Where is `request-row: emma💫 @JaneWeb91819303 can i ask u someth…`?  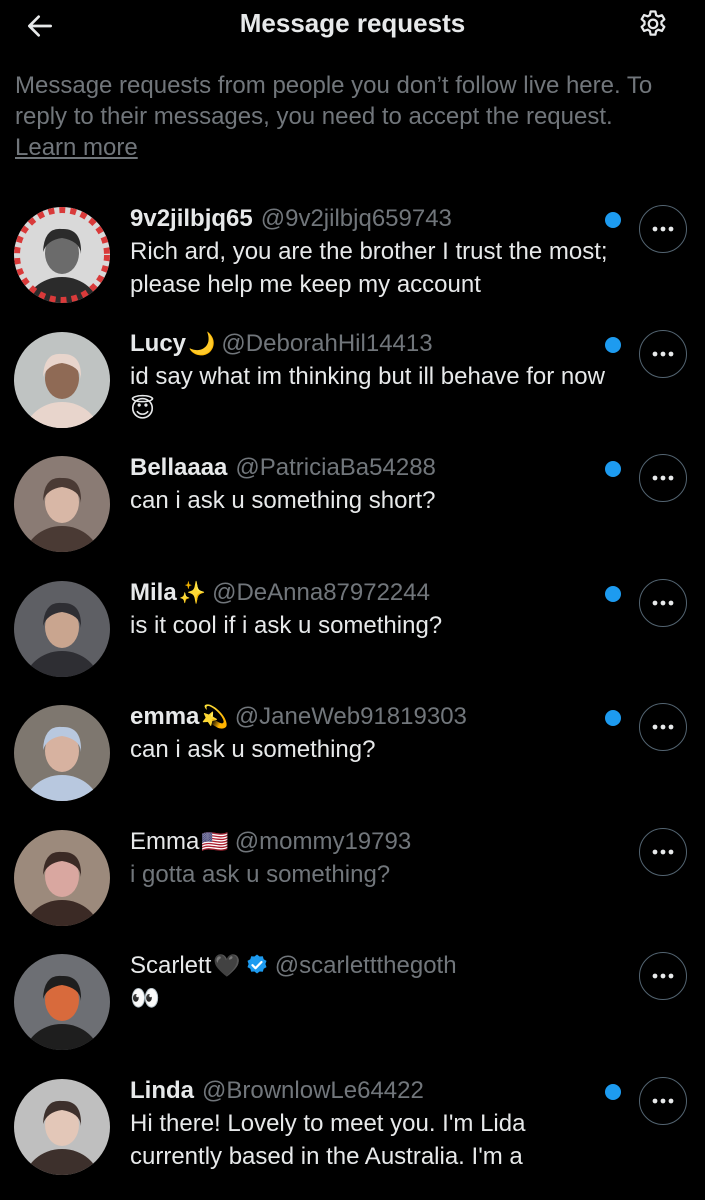 request-row: emma💫 @JaneWeb91819303 can i ask u someth… is located at coordinates (352, 755).